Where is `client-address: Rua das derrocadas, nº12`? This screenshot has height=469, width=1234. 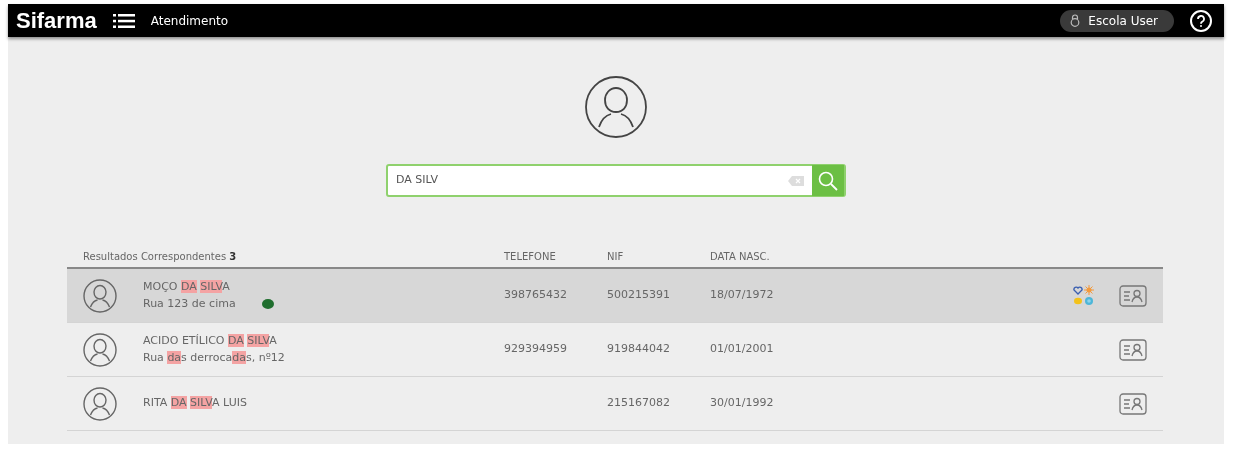 client-address: Rua das derrocadas, nº12 is located at coordinates (214, 357).